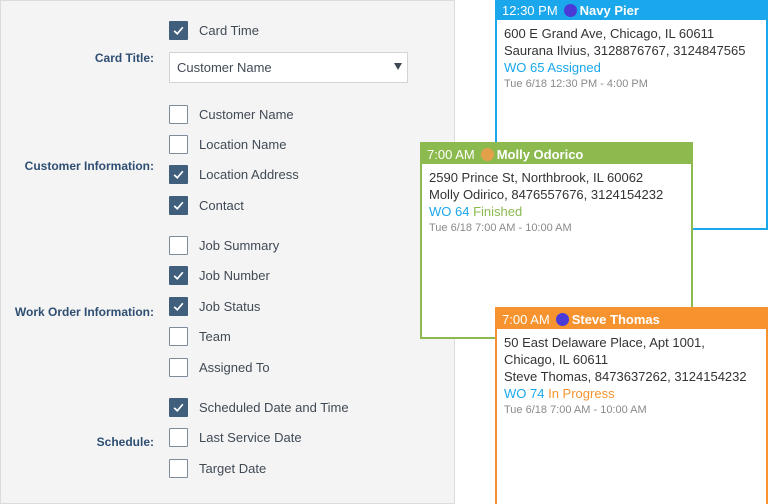 The width and height of the screenshot is (768, 504). What do you see at coordinates (178, 367) in the screenshot?
I see `assigned-to-checkbox` at bounding box center [178, 367].